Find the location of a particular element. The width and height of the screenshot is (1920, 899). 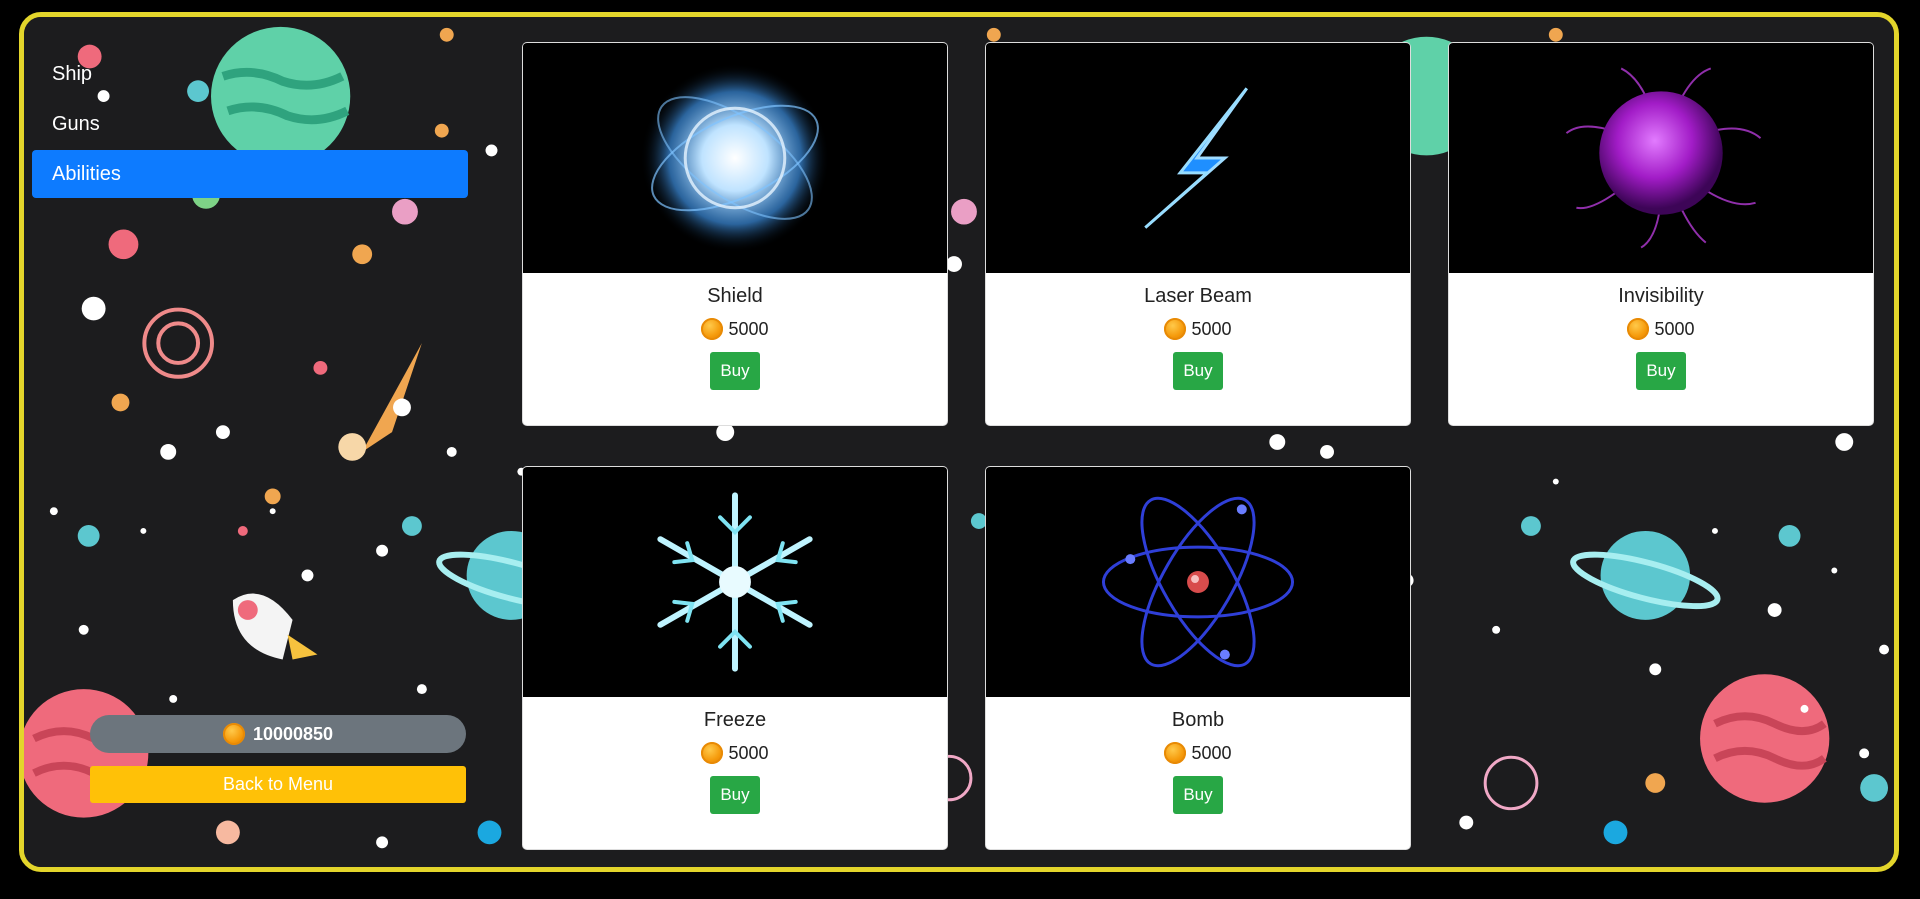

ability-card-shield: Shield 5000 Buy is located at coordinates (735, 234).